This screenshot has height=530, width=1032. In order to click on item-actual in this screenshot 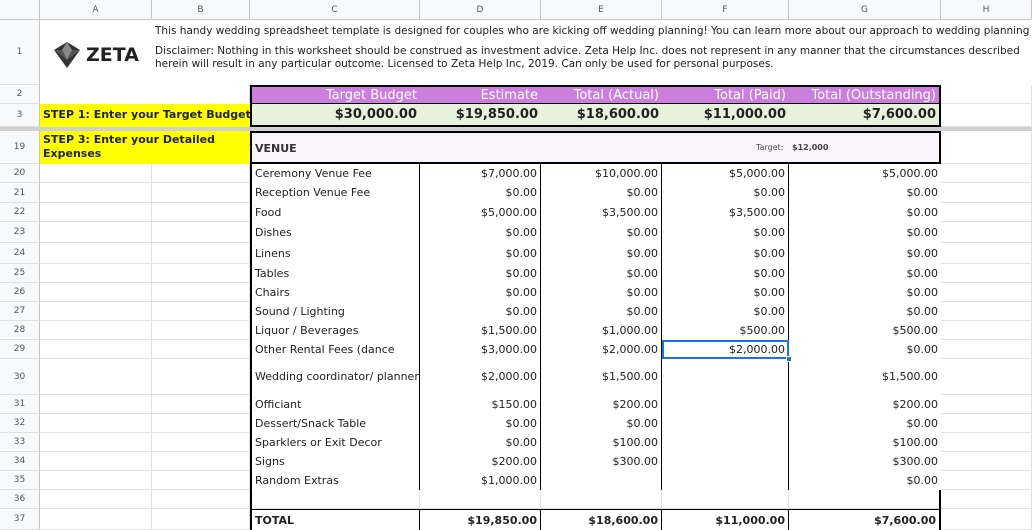, I will do `click(601, 480)`.